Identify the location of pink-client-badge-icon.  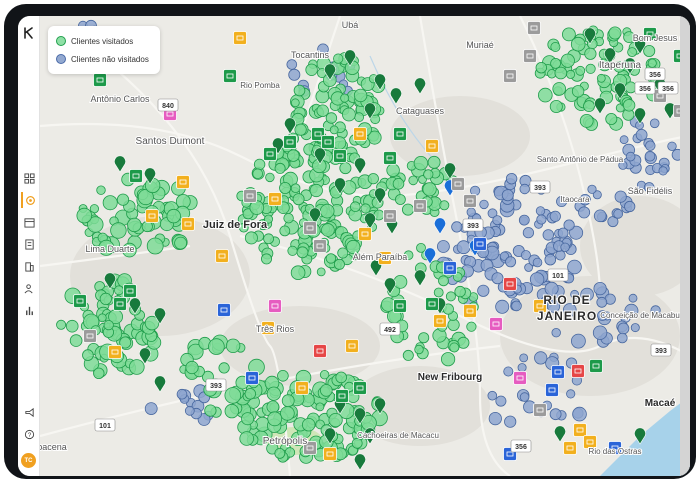
(496, 324).